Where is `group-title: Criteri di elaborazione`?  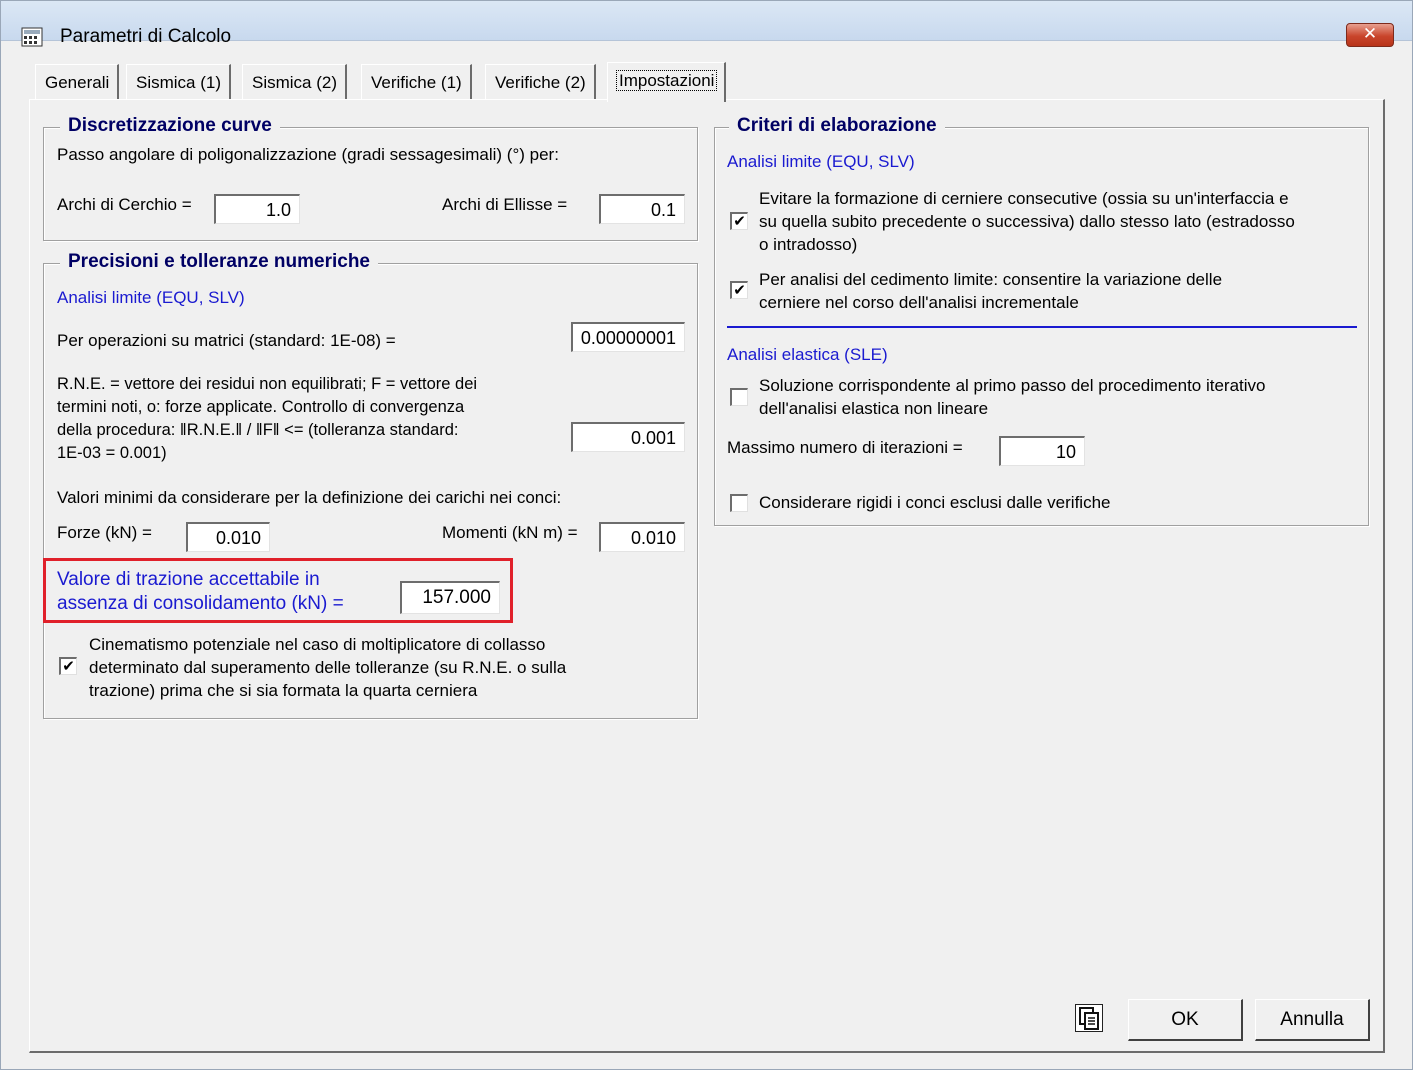
group-title: Criteri di elaborazione is located at coordinates (837, 126).